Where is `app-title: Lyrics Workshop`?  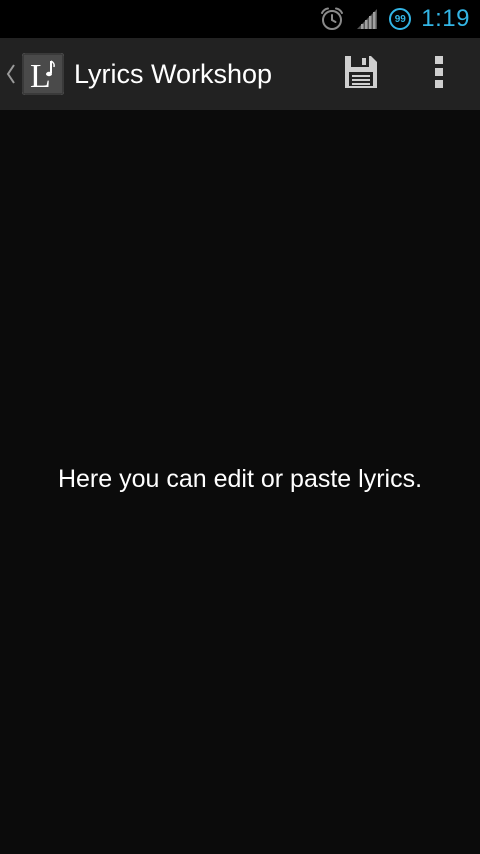 app-title: Lyrics Workshop is located at coordinates (173, 73).